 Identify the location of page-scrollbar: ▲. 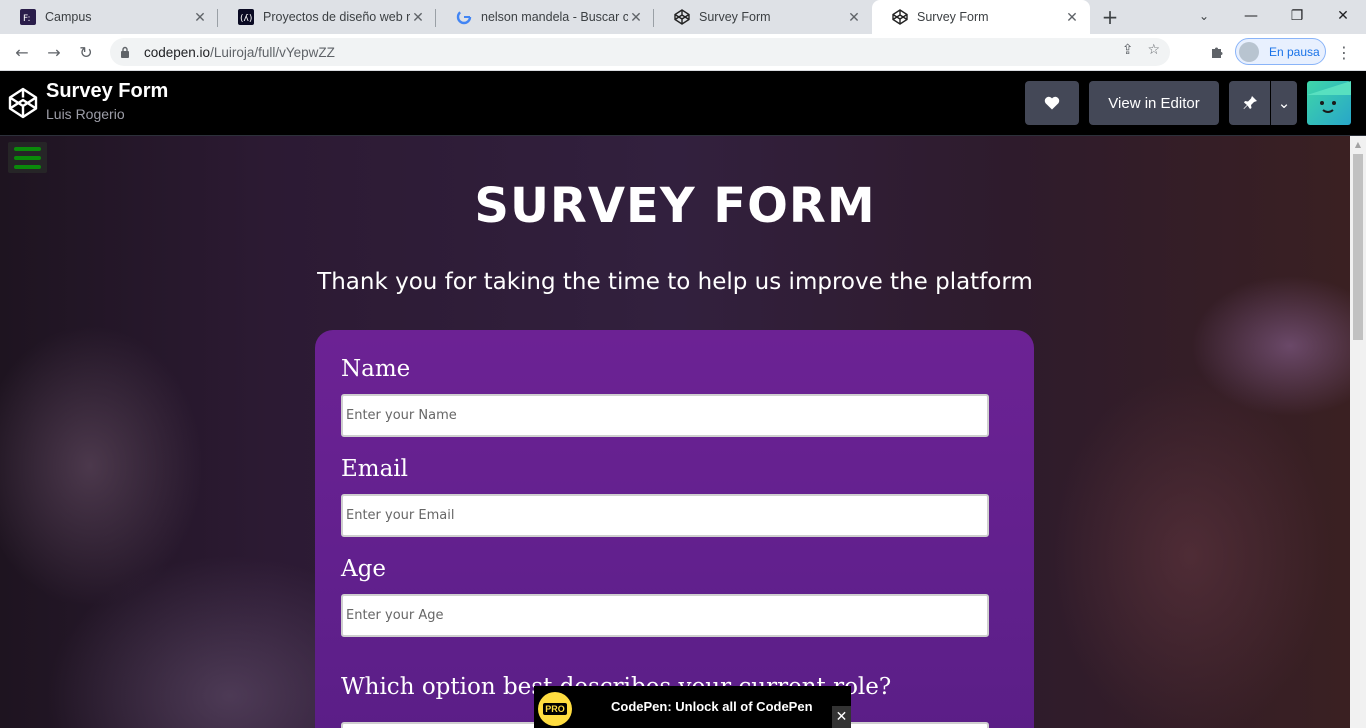
(1358, 432).